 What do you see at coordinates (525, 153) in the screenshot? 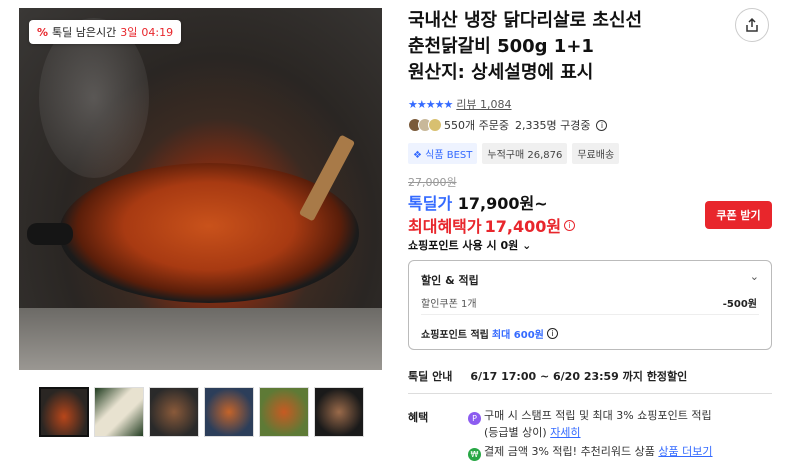
I see `purchase-count-badge: 누적구매 26,876` at bounding box center [525, 153].